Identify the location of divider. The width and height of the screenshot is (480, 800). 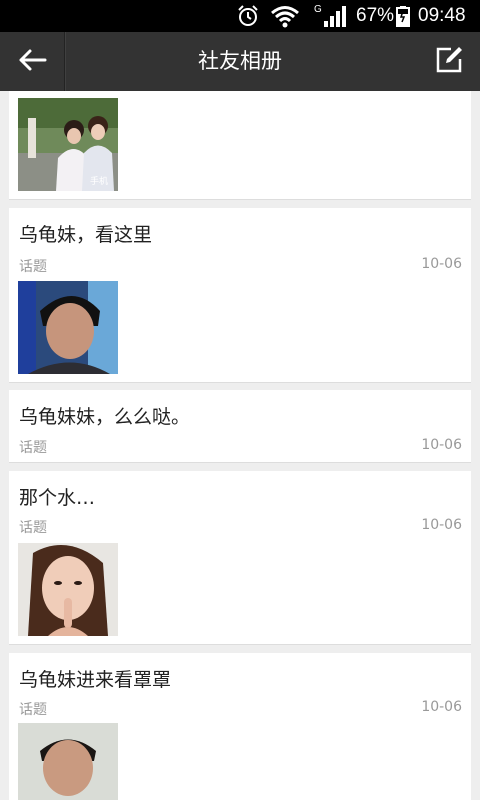
(65, 61).